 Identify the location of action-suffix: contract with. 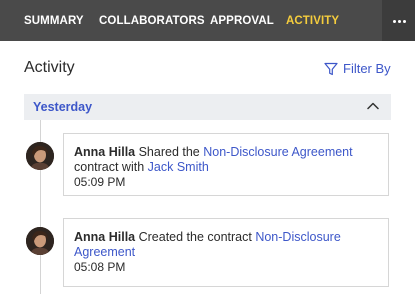
(111, 167).